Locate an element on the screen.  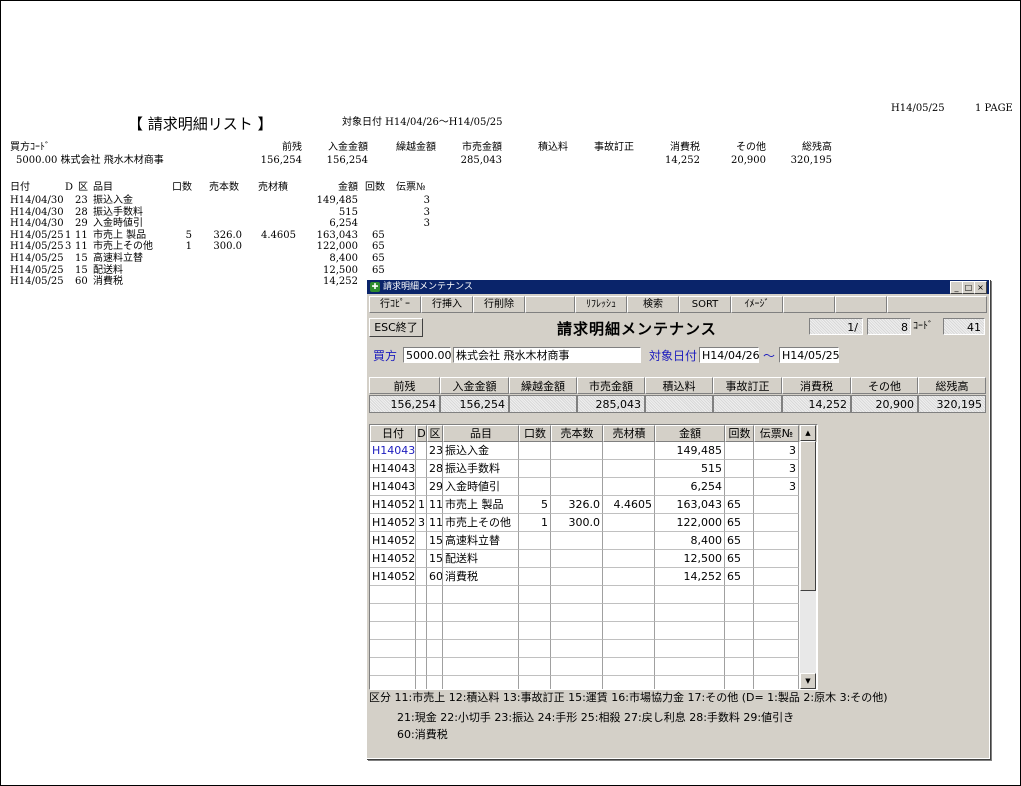
grid-cell: 515 is located at coordinates (690, 469).